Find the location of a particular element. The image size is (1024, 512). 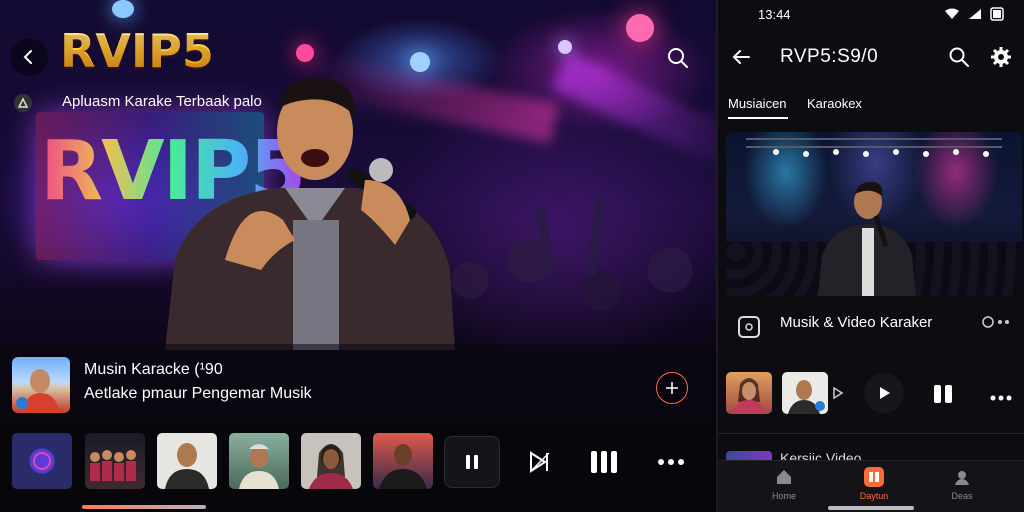

nav-item-profile: Deas is located at coordinates (962, 484).